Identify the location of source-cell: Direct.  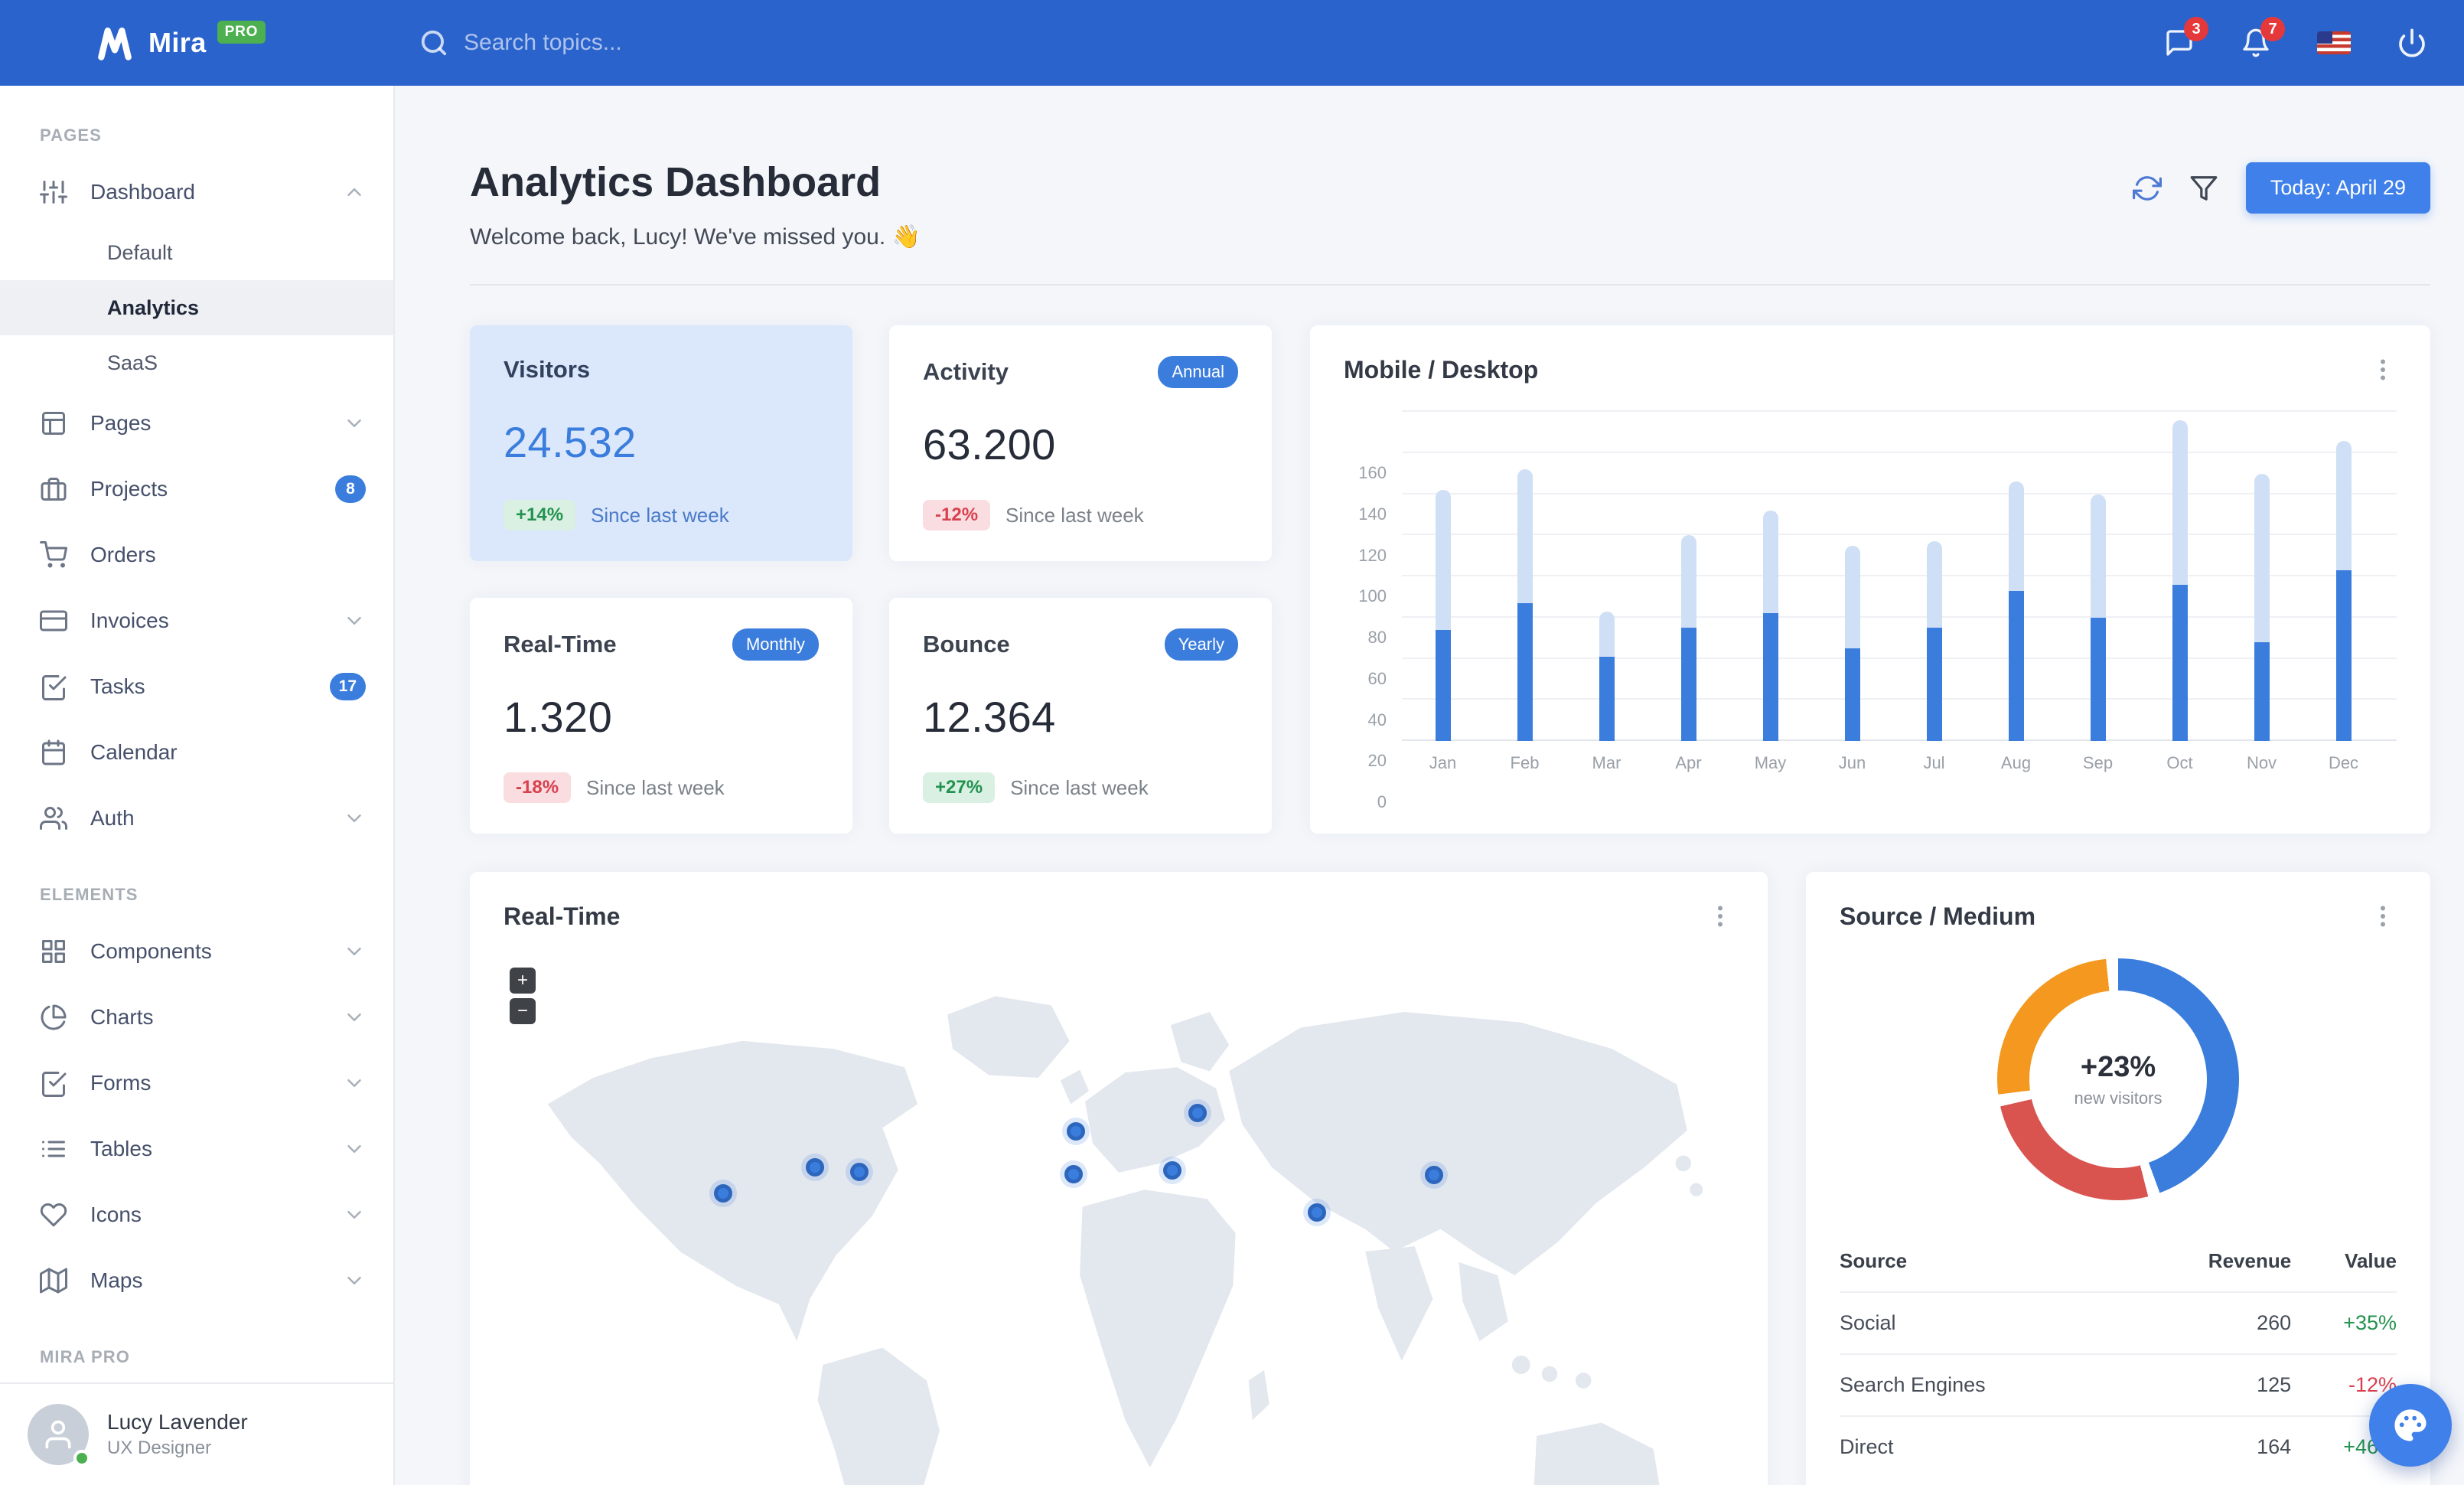
(1984, 1446).